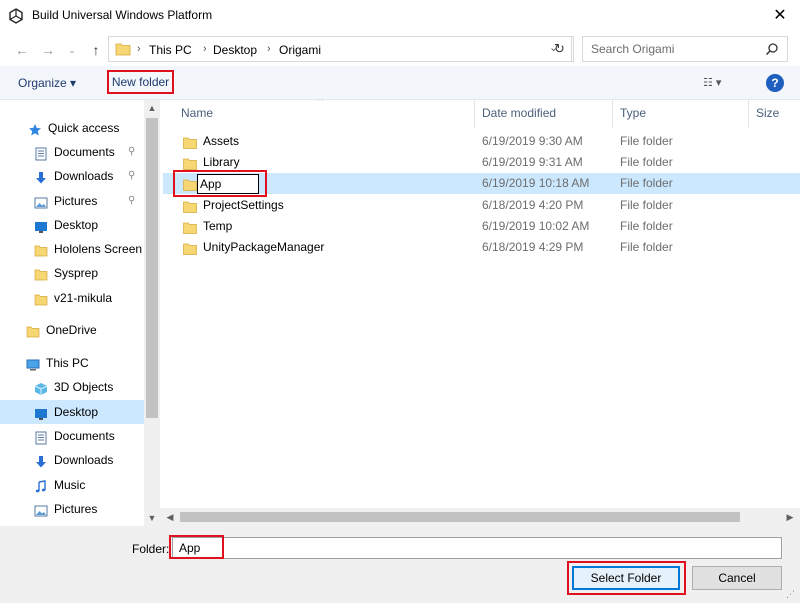 Image resolution: width=800 pixels, height=603 pixels. What do you see at coordinates (47, 83) in the screenshot?
I see `organize-button: Organize ▾` at bounding box center [47, 83].